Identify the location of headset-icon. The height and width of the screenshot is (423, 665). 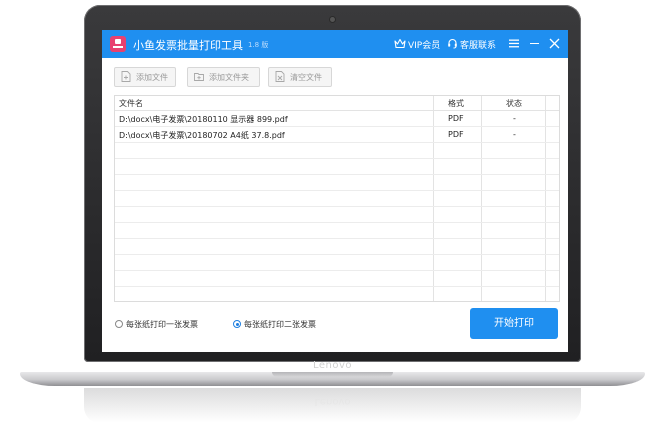
(452, 43).